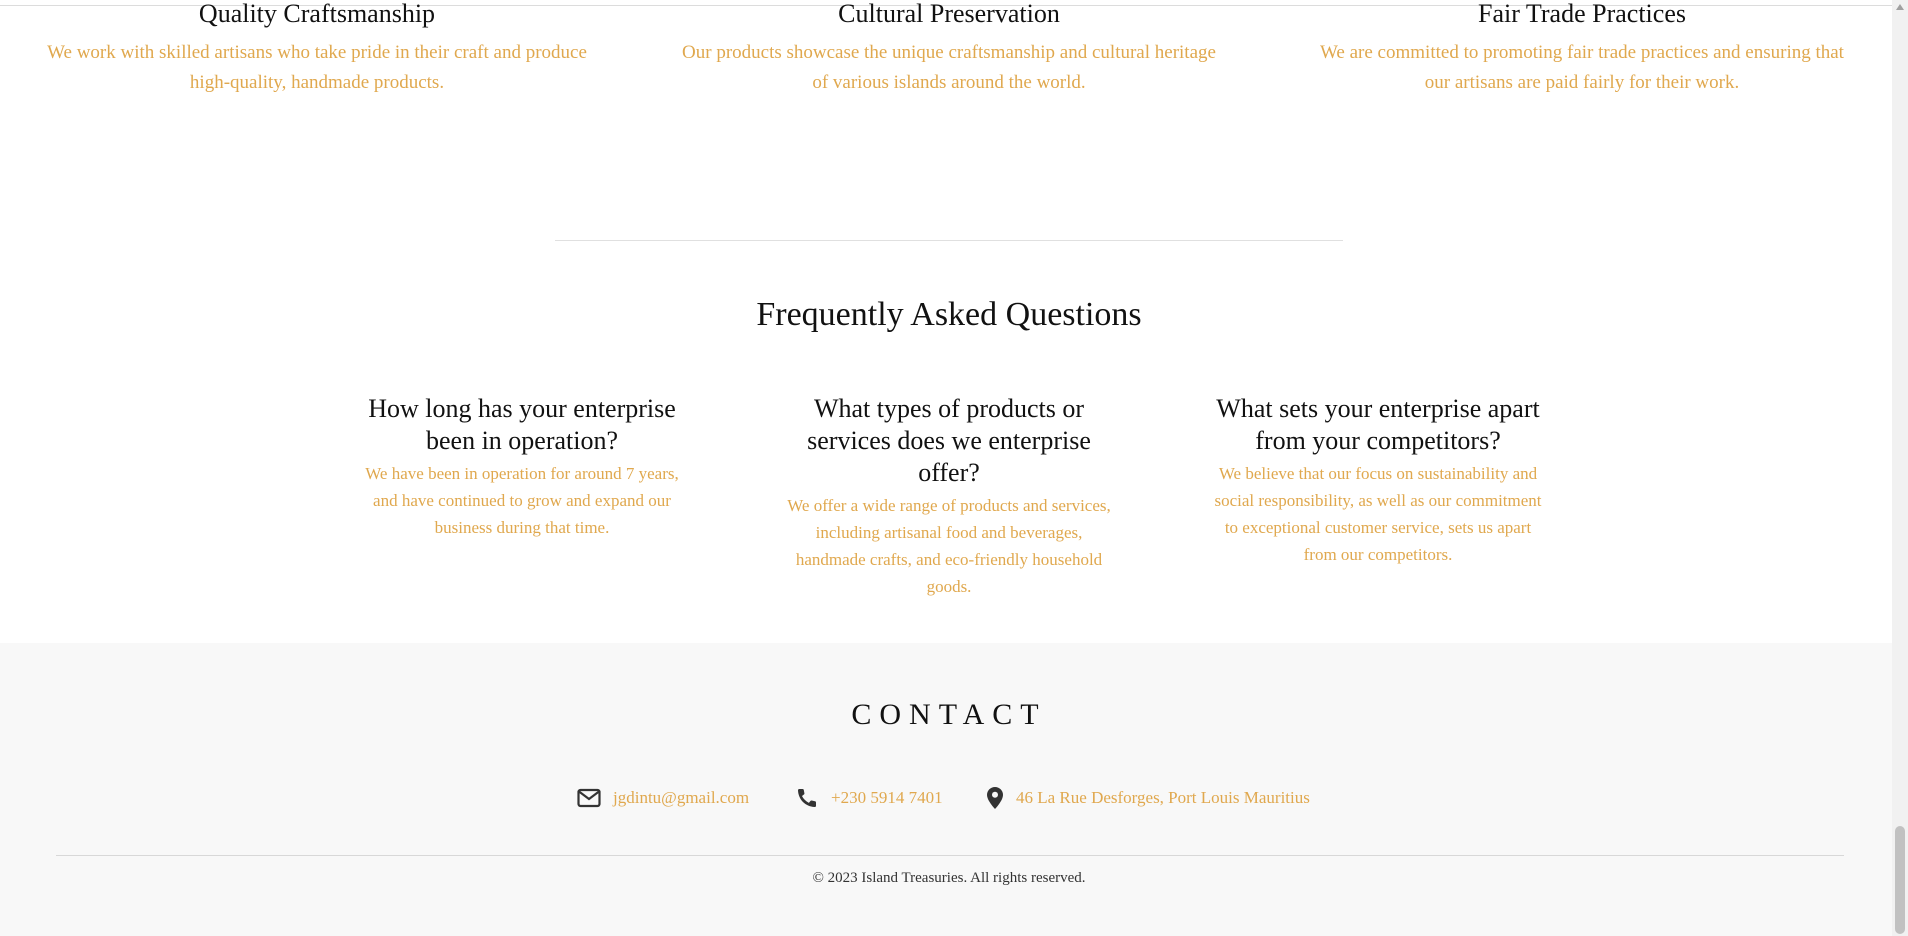 Image resolution: width=1908 pixels, height=936 pixels. What do you see at coordinates (949, 14) in the screenshot?
I see `feature-title: Cultural Preservation` at bounding box center [949, 14].